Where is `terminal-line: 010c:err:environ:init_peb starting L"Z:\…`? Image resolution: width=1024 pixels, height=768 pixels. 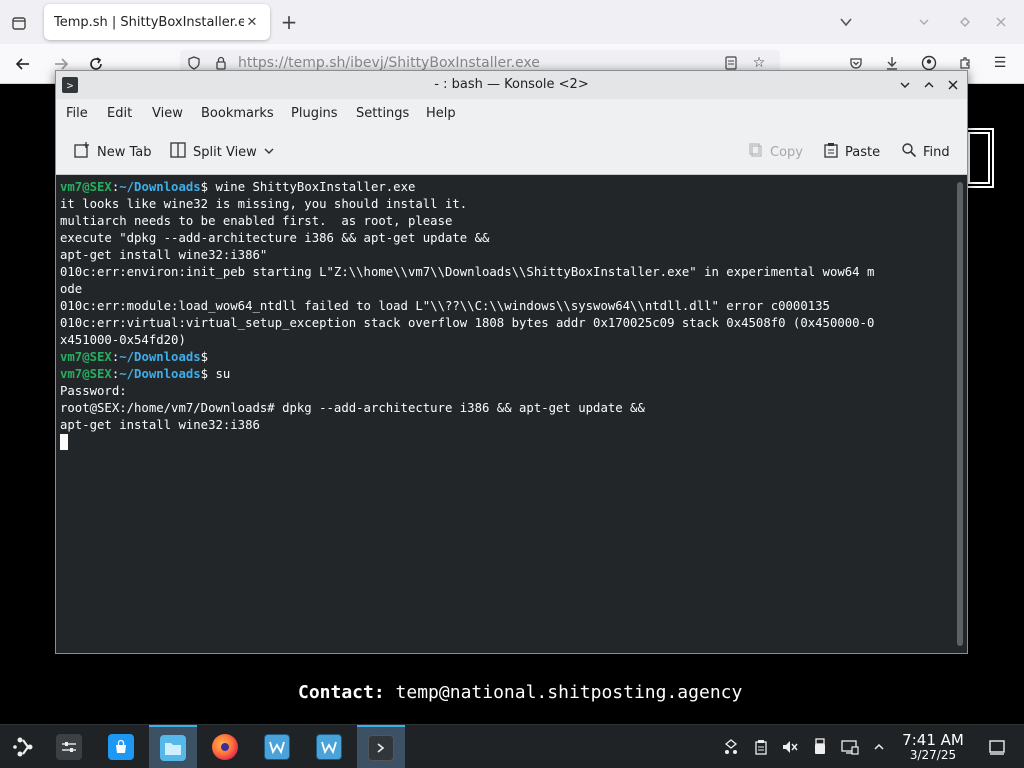 terminal-line: 010c:err:environ:init_peb starting L"Z:\… is located at coordinates (467, 272).